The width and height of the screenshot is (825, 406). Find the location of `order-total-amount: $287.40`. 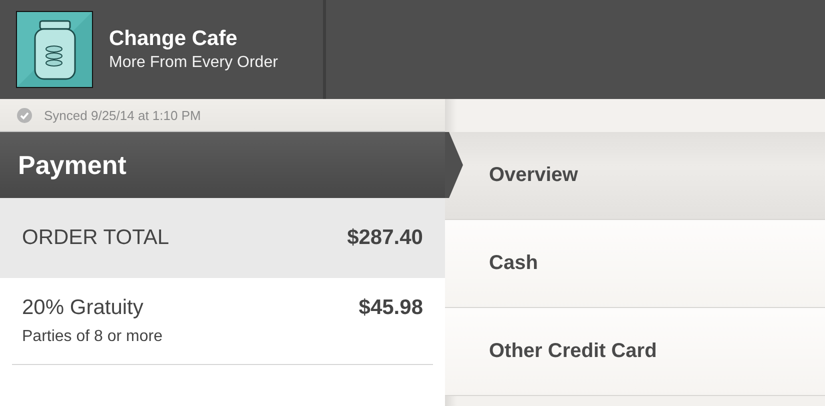

order-total-amount: $287.40 is located at coordinates (385, 238).